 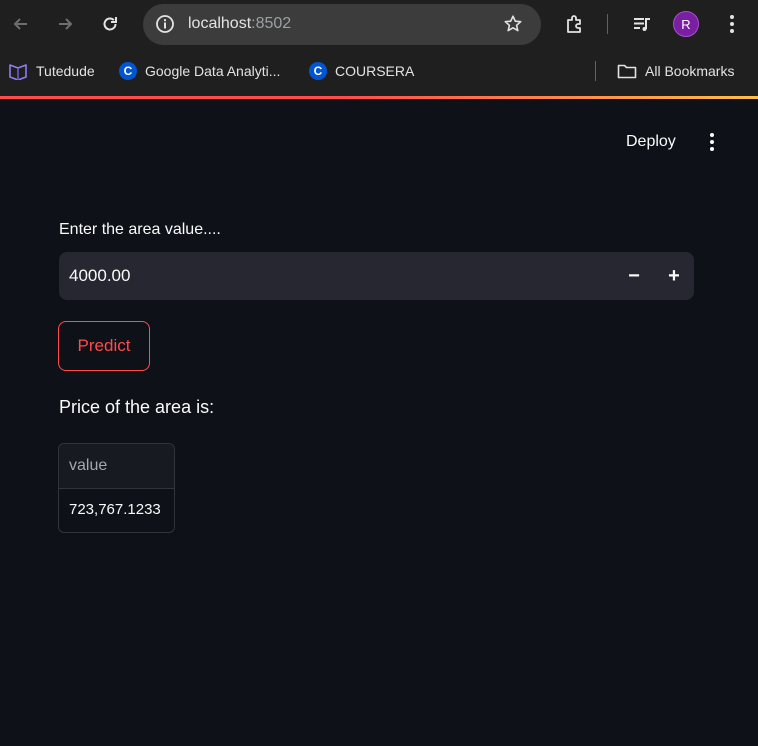 I want to click on folder-icon, so click(x=627, y=71).